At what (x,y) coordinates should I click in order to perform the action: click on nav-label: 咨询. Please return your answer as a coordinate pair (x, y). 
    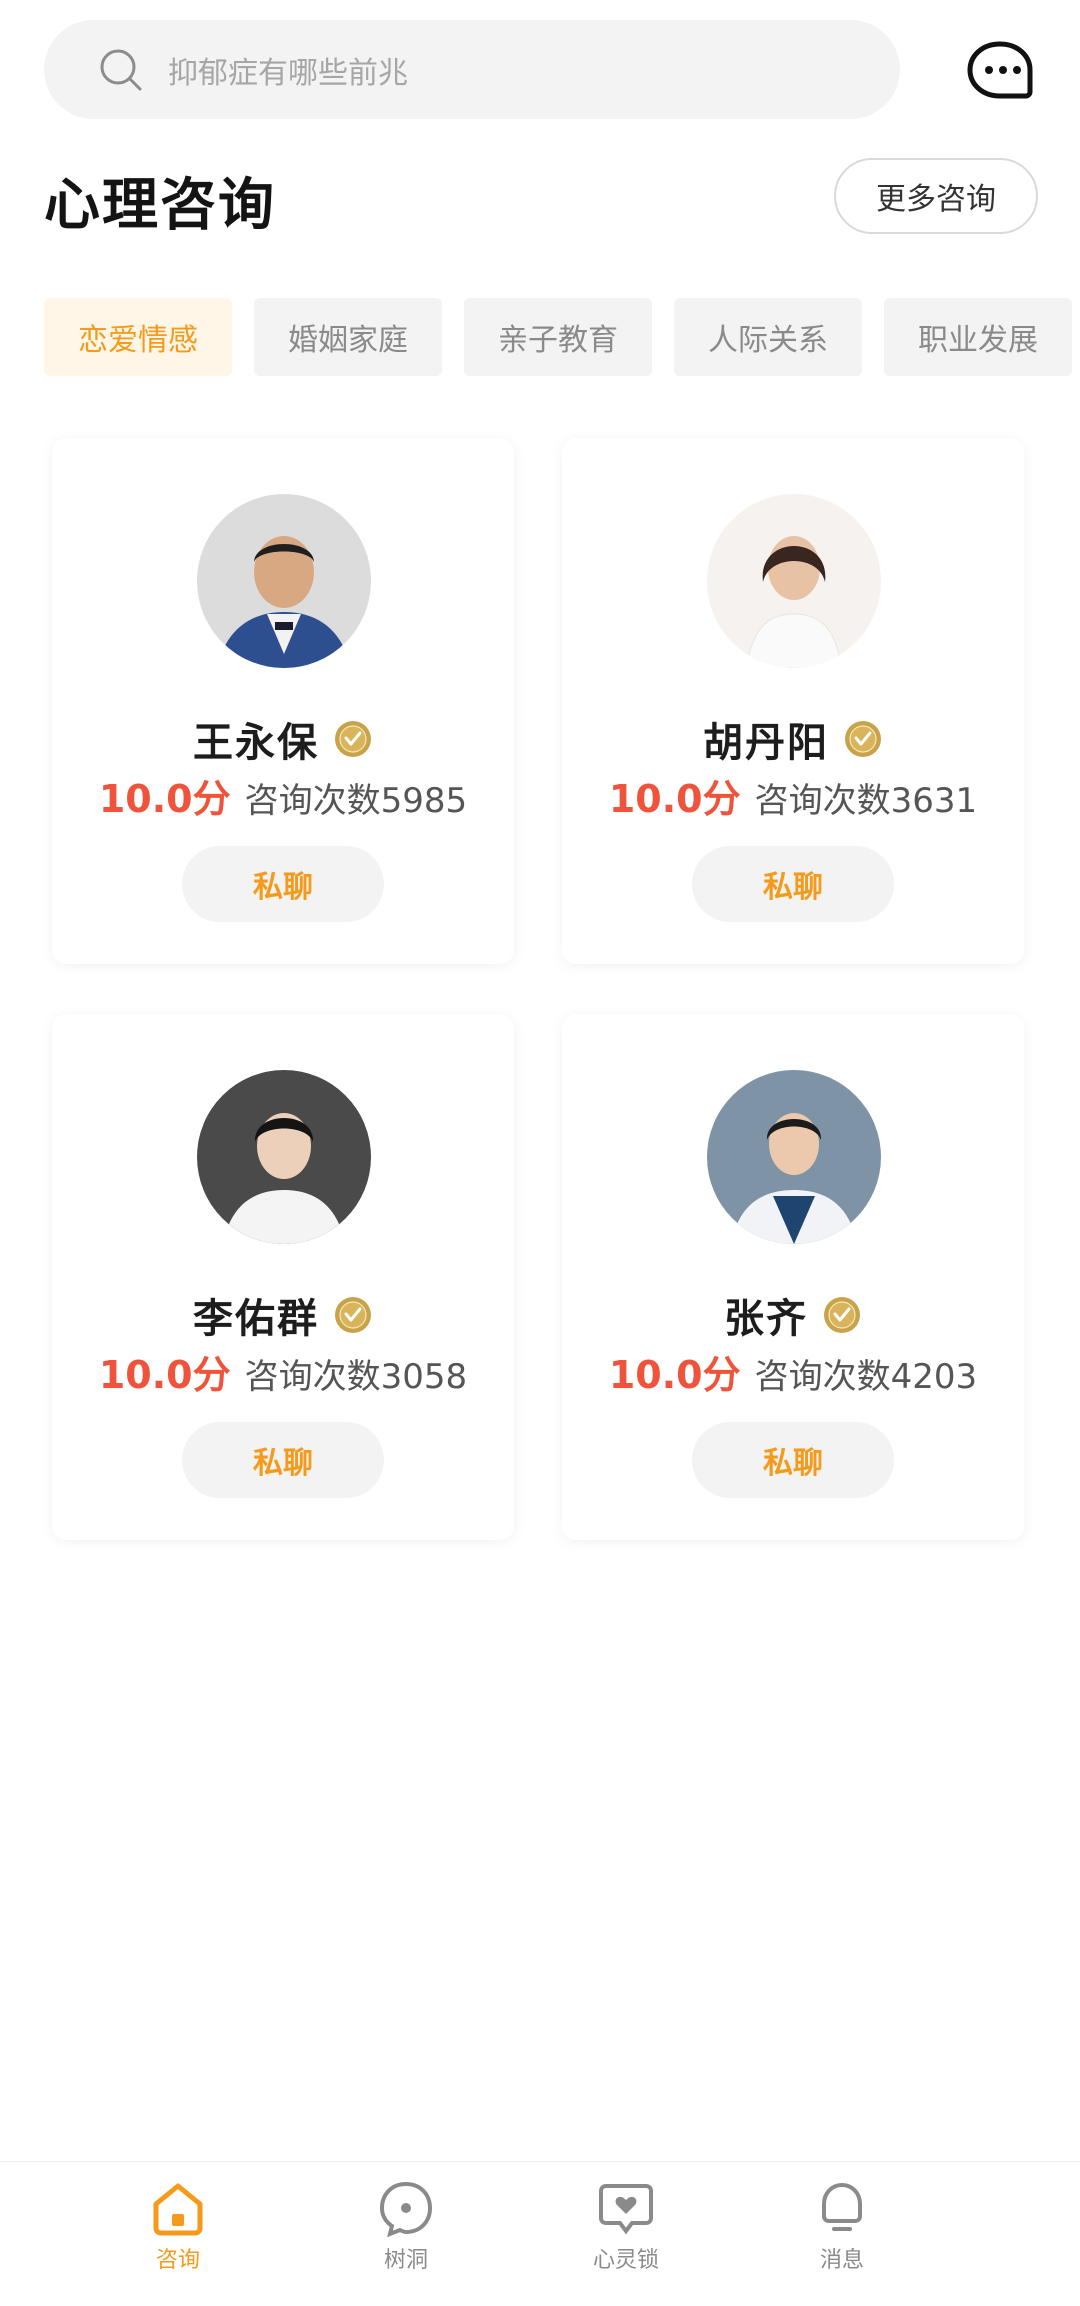
    Looking at the image, I should click on (177, 2260).